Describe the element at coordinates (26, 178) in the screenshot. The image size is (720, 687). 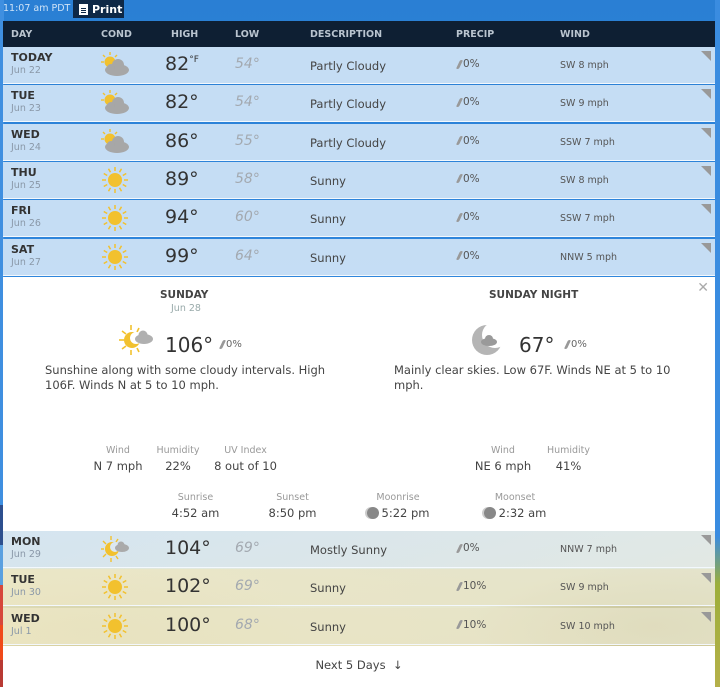
I see `day-cell: THU Jun 25` at that location.